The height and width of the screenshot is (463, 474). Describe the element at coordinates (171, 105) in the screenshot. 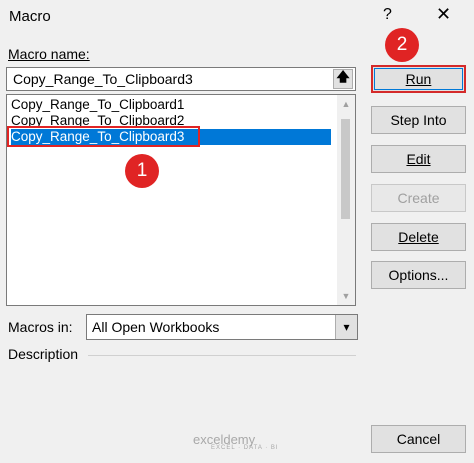

I see `list-item: Copy_Range_To_Clipboard1` at that location.